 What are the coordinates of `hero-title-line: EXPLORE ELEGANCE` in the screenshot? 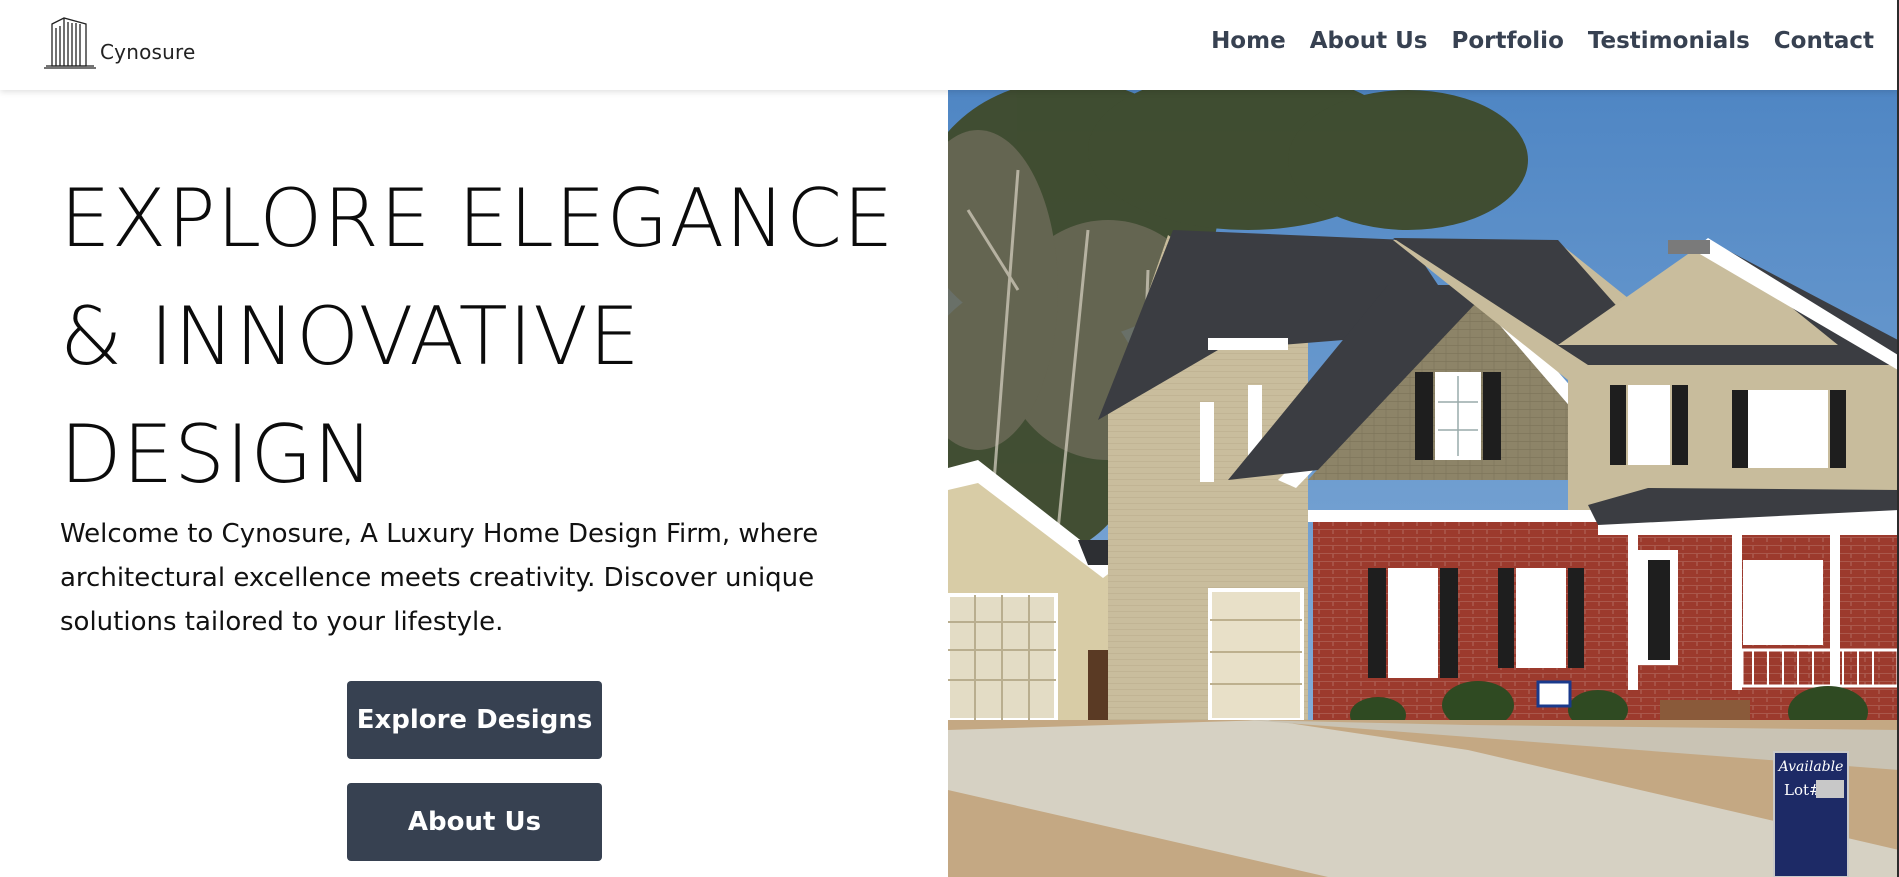 It's located at (477, 218).